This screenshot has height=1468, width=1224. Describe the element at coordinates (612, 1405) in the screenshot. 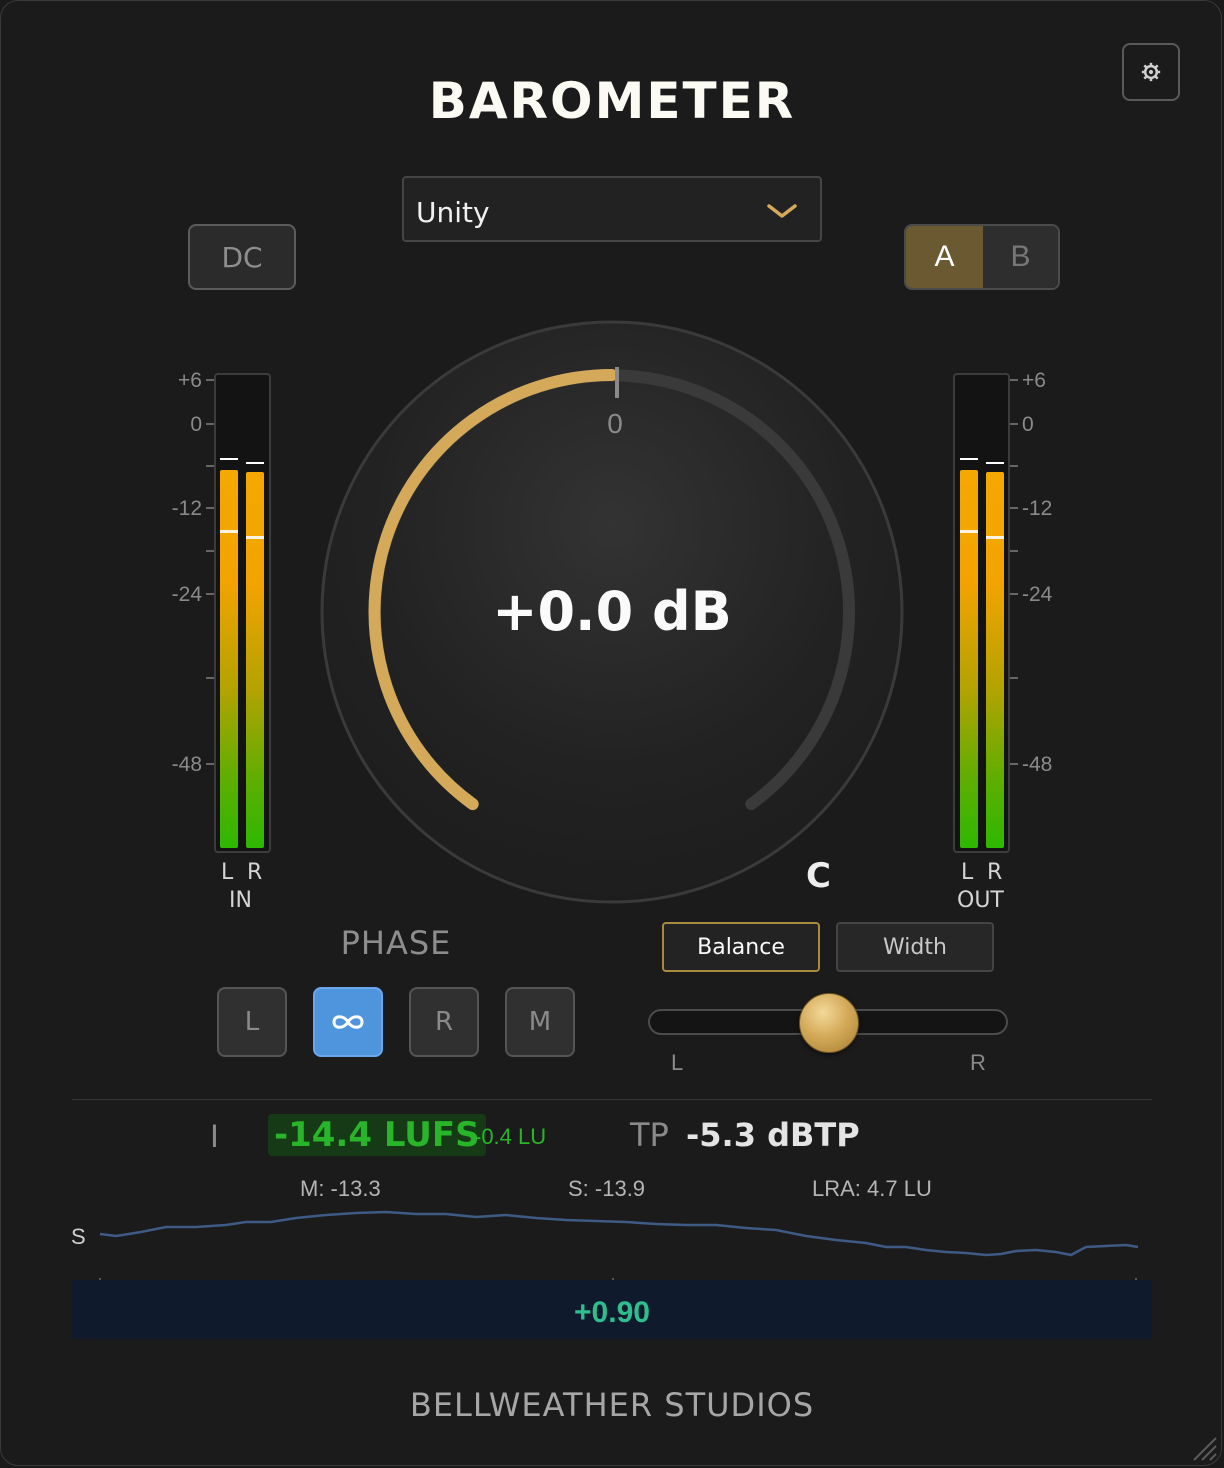

I see `brand-footer: BELLWEATHER STUDIOS` at that location.